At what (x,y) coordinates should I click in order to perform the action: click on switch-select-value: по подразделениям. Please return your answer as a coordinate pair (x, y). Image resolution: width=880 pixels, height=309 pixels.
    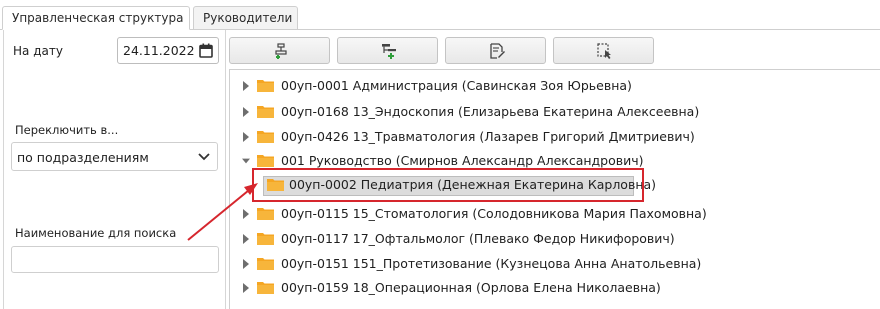
    Looking at the image, I should click on (83, 157).